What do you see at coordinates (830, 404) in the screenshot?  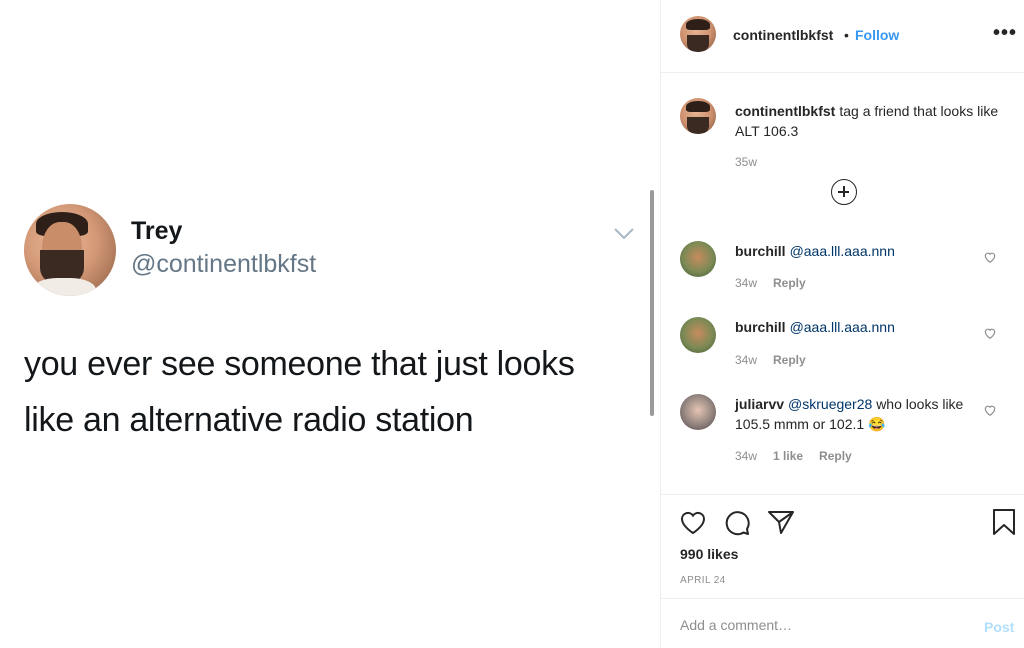 I see `comment-mention: @skrueger28` at bounding box center [830, 404].